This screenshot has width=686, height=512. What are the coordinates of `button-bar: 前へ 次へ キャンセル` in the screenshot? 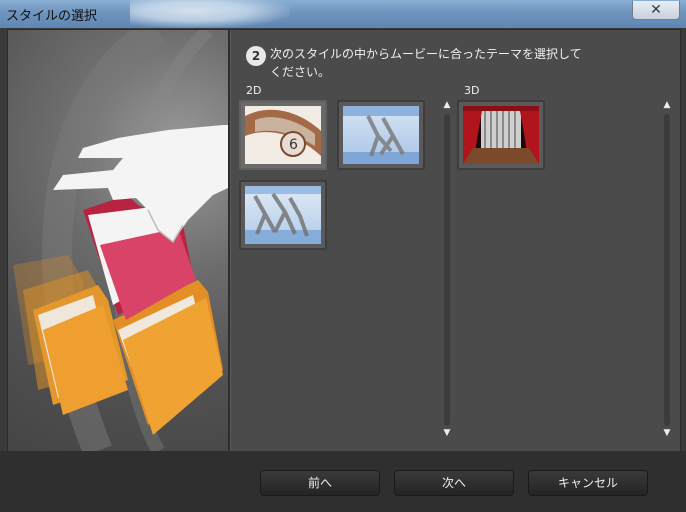 It's located at (343, 481).